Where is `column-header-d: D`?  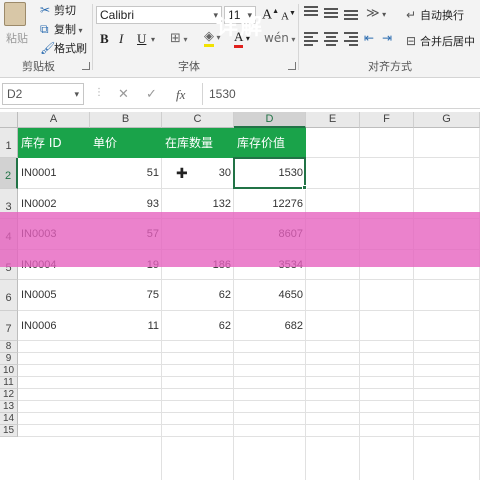 column-header-d: D is located at coordinates (270, 120).